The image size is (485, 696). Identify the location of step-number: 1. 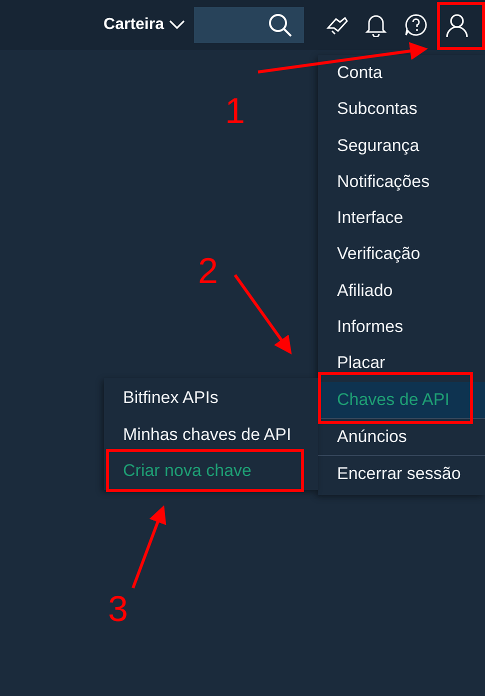
(235, 111).